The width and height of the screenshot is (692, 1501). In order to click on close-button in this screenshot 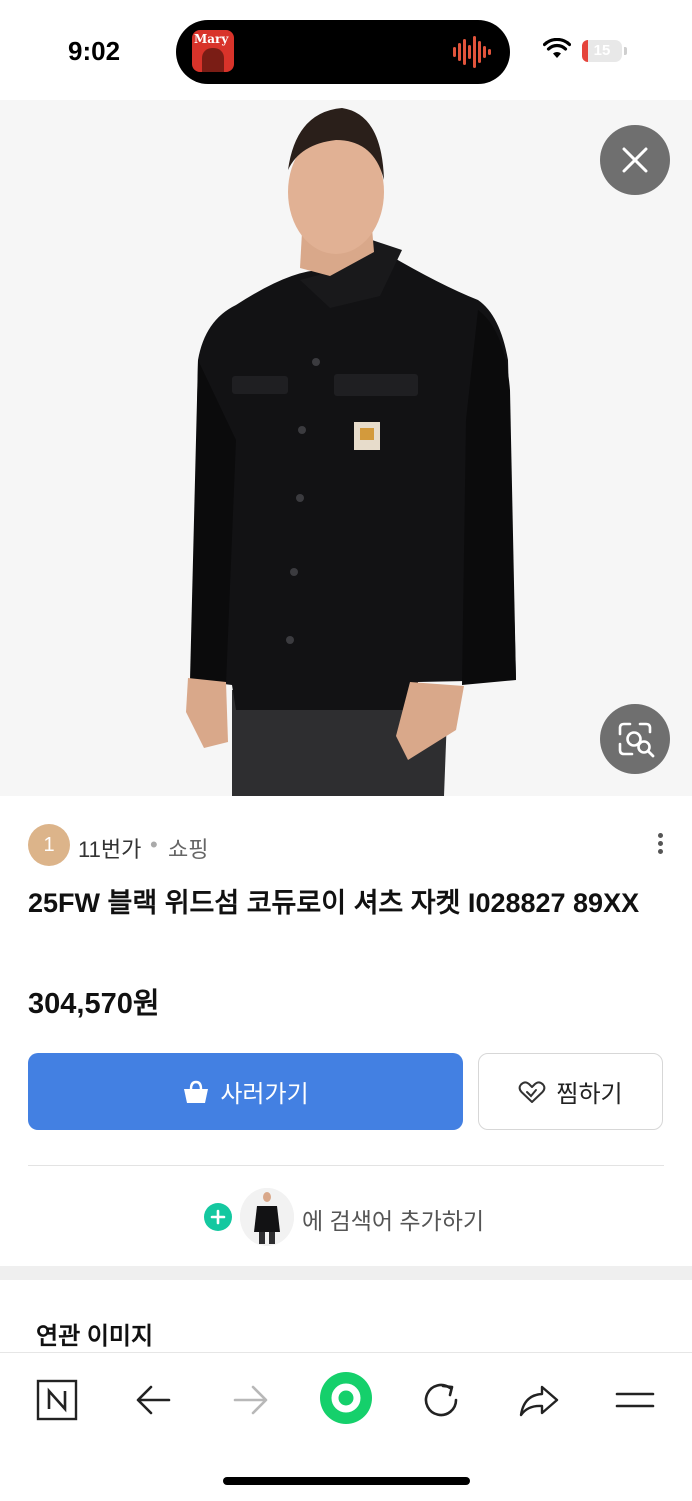, I will do `click(635, 160)`.